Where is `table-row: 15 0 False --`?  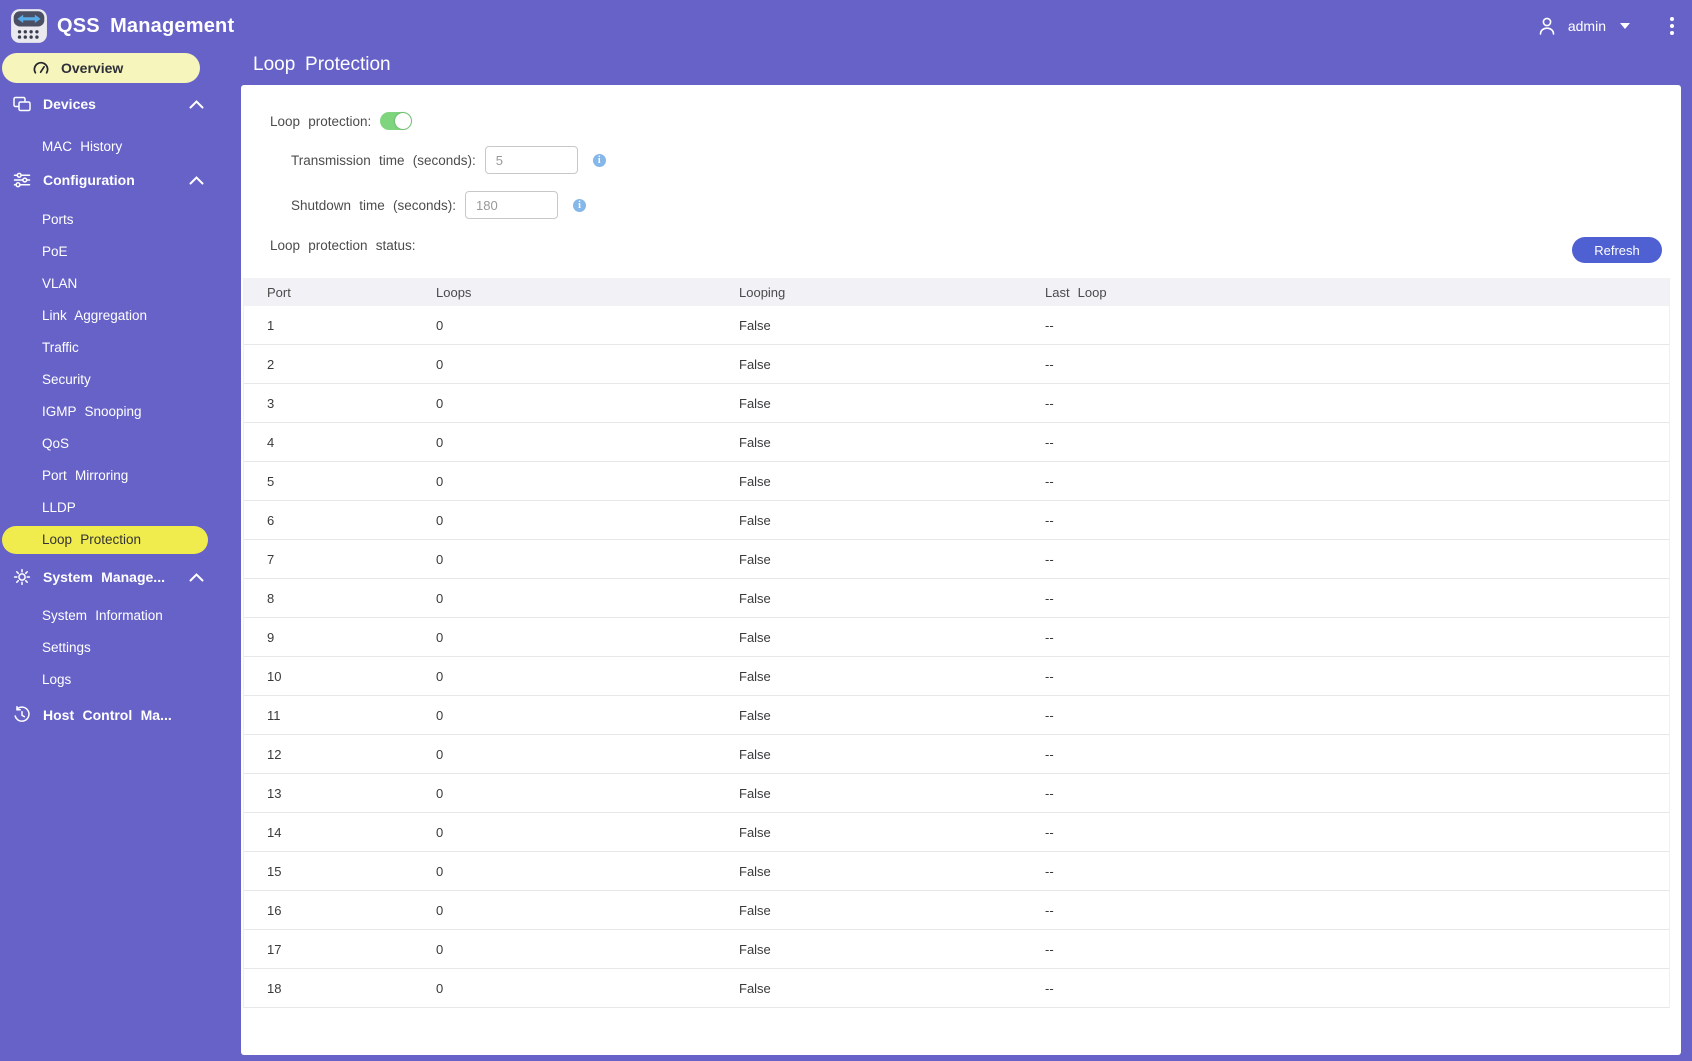
table-row: 15 0 False -- is located at coordinates (956, 871).